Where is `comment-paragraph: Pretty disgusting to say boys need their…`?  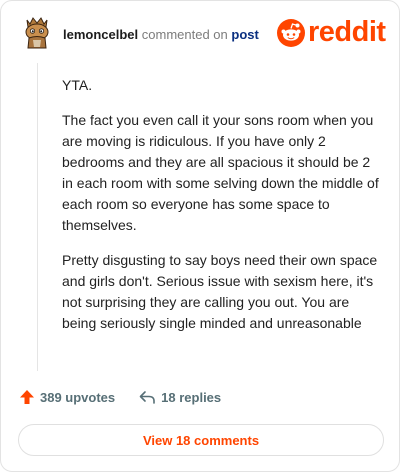 comment-paragraph: Pretty disgusting to say boys need their… is located at coordinates (220, 291).